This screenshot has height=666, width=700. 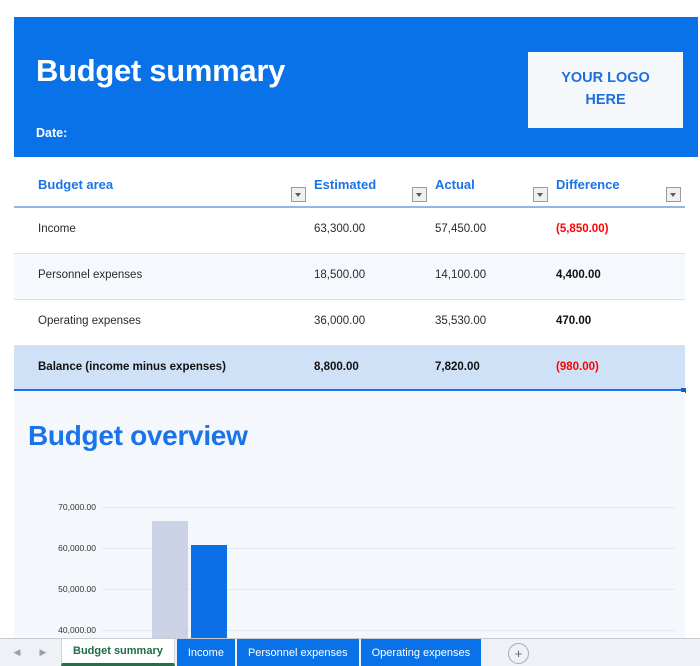 What do you see at coordinates (574, 321) in the screenshot?
I see `cell-difference: 470.00` at bounding box center [574, 321].